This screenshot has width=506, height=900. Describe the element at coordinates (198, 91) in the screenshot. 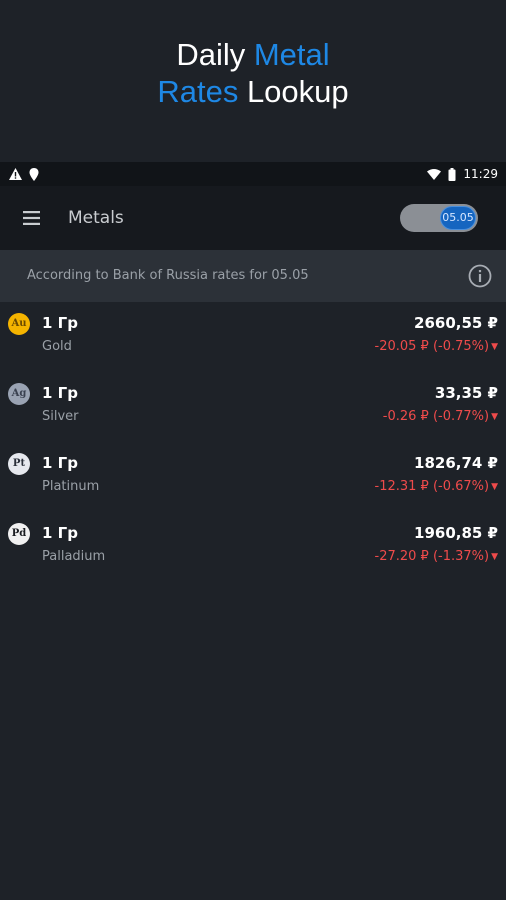

I see `promo-text-highlight: Rates` at that location.